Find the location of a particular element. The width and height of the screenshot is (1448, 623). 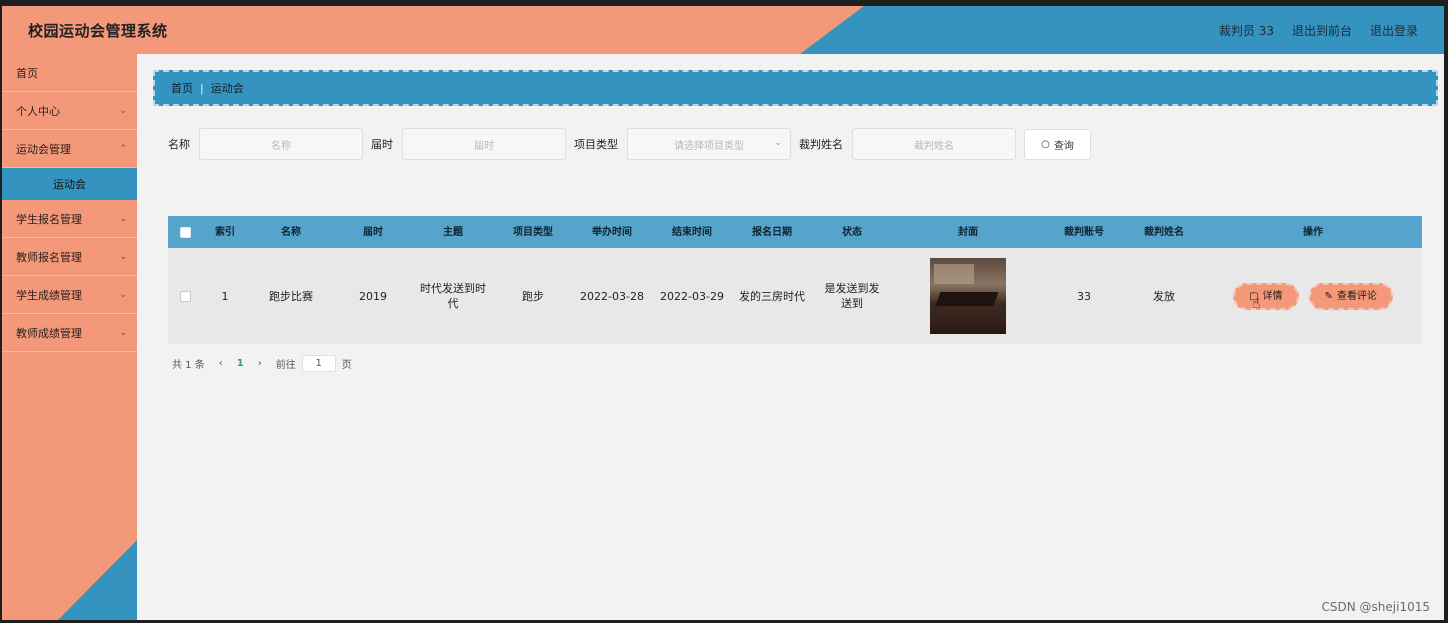

cell-session: 2019 is located at coordinates (373, 296).